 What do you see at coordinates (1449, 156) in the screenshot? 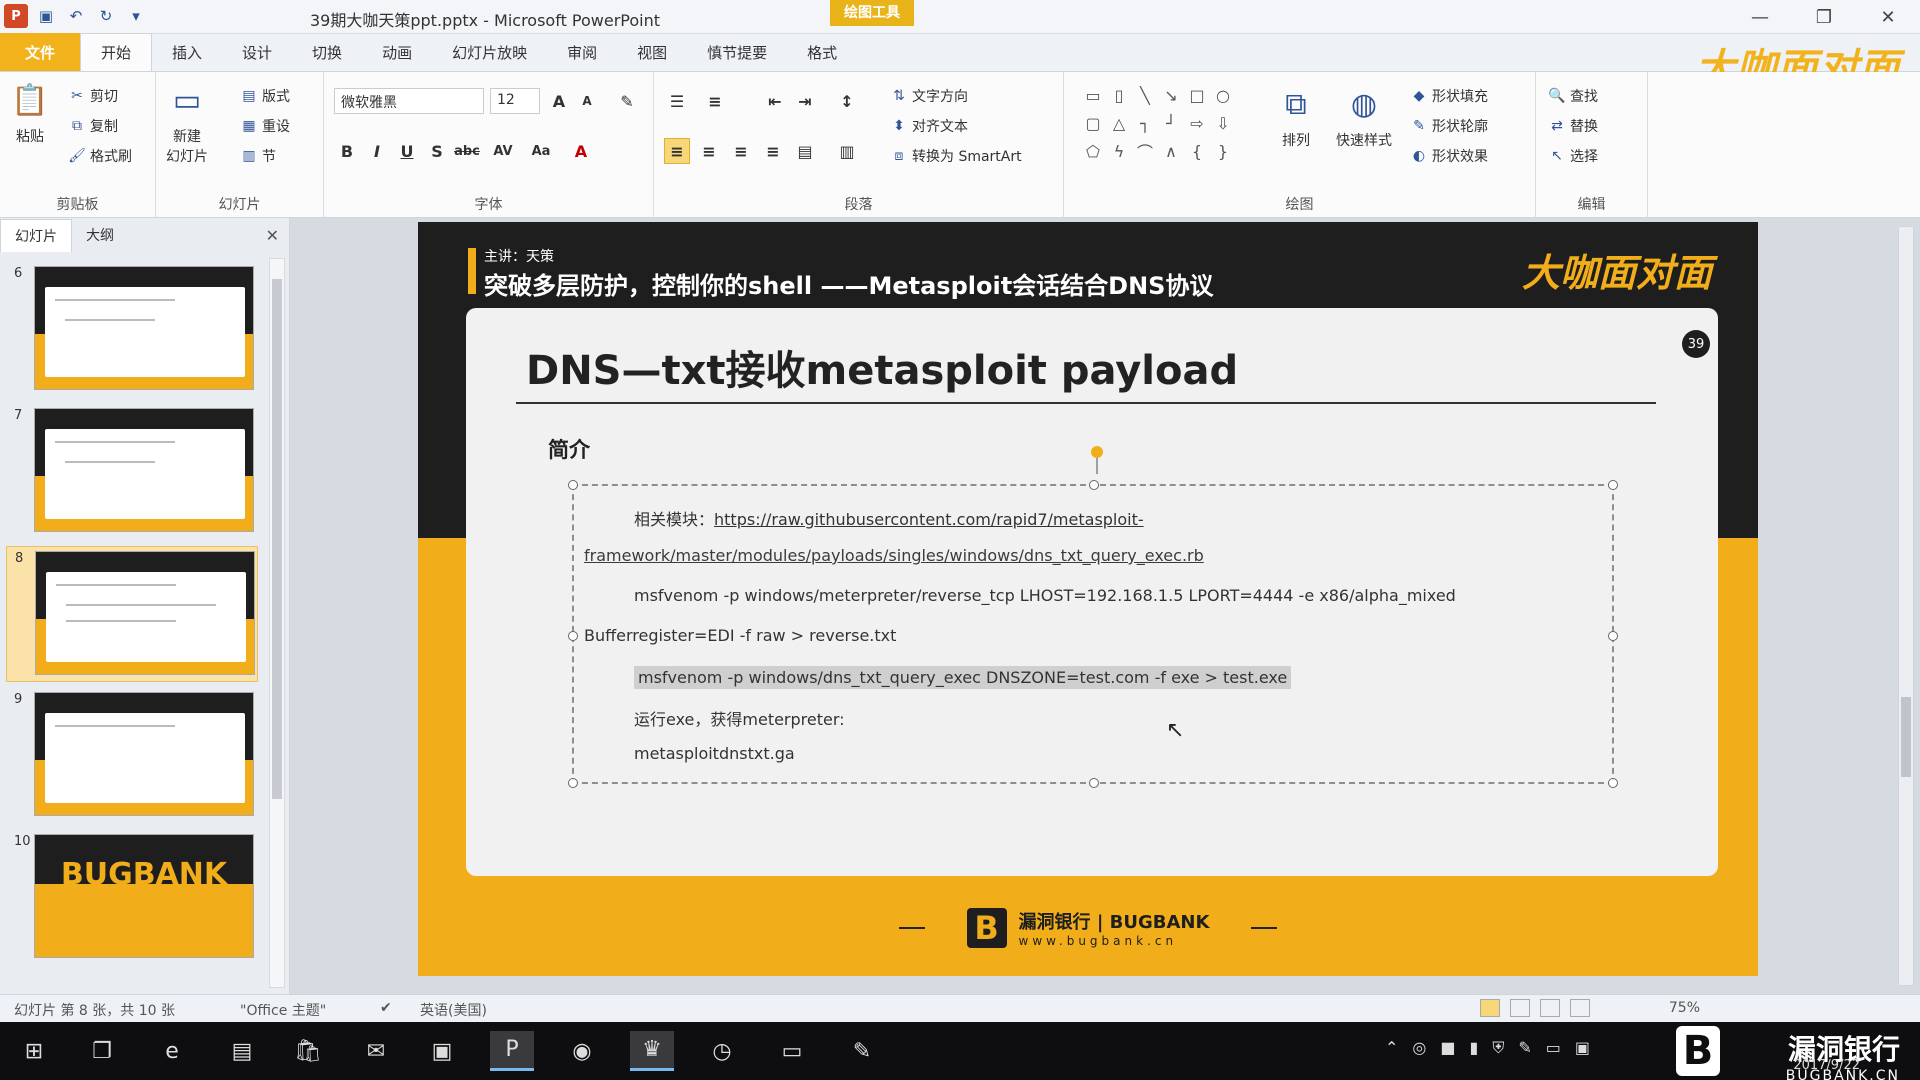
I see `shape-effects-button: ◐ 形状效果` at bounding box center [1449, 156].